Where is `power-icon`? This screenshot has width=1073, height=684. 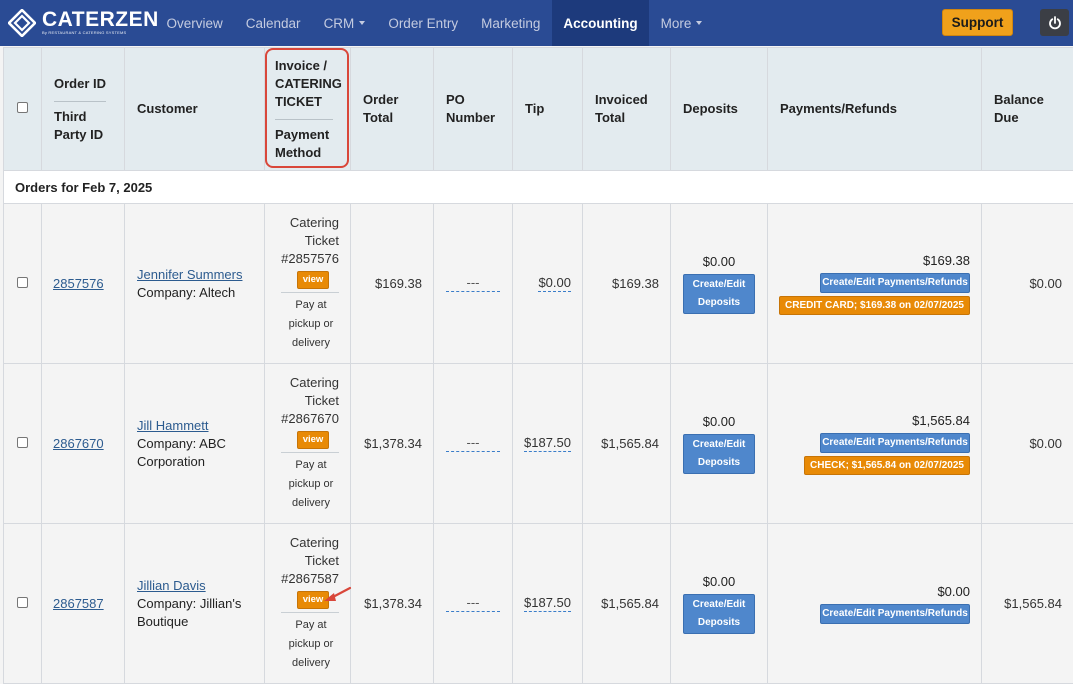
power-icon is located at coordinates (1054, 22).